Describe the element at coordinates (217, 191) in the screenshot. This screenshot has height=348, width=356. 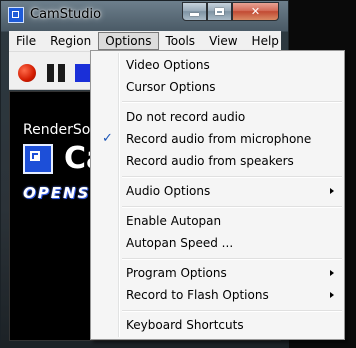
I see `menu-item-audio-options: Audio Options` at that location.